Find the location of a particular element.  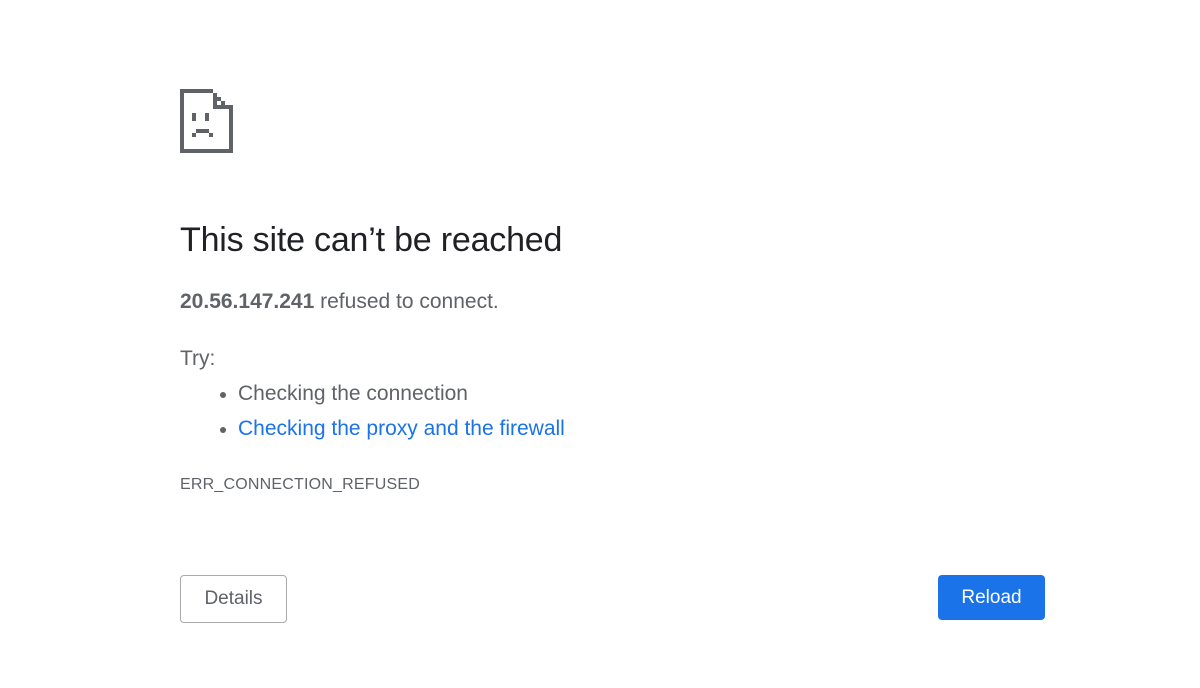

host-address: 20.56.147.241 is located at coordinates (247, 301).